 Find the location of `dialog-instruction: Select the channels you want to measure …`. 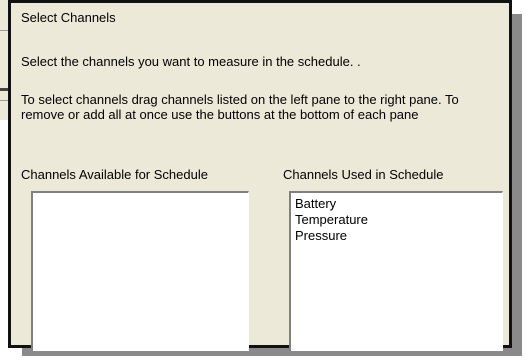

dialog-instruction: Select the channels you want to measure … is located at coordinates (191, 61).